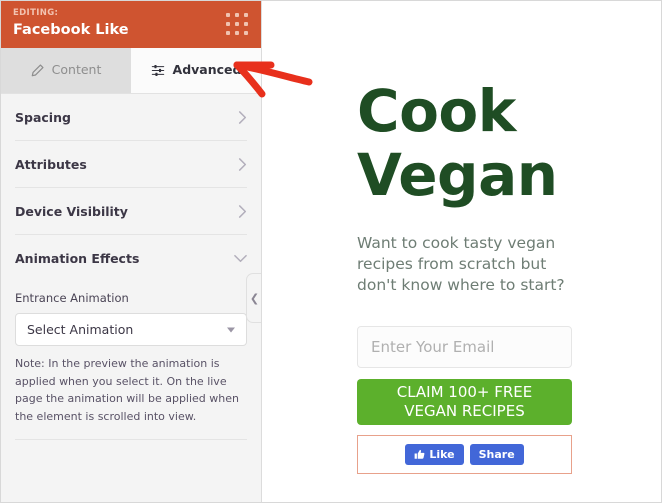  Describe the element at coordinates (419, 454) in the screenshot. I see `thumbs-up-icon` at that location.